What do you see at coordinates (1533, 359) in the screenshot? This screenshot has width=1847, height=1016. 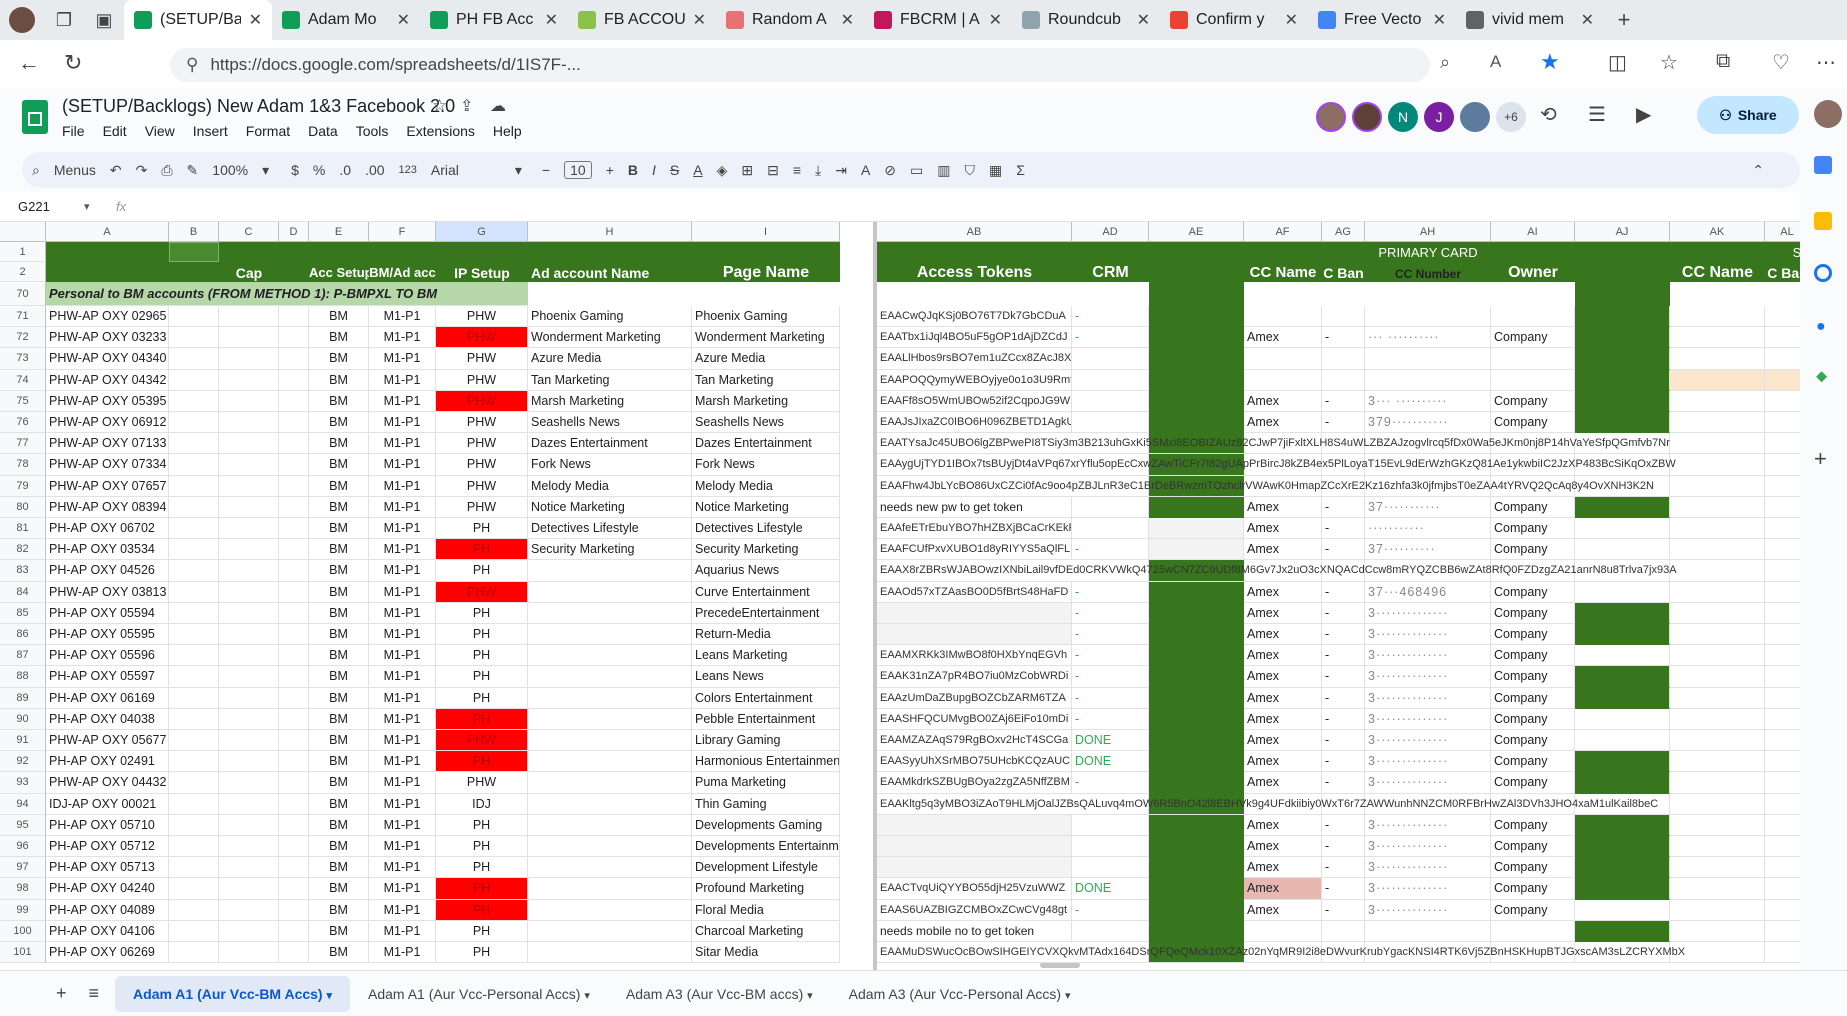 I see `cell-owner` at bounding box center [1533, 359].